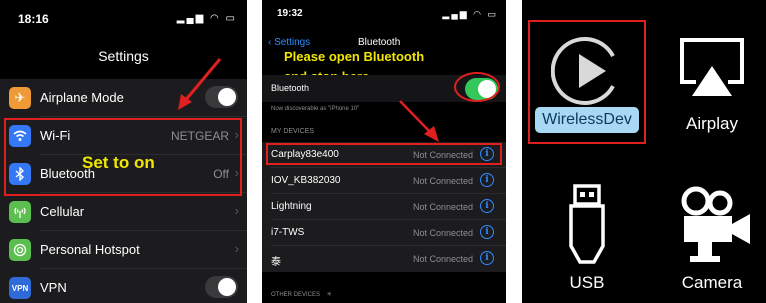  Describe the element at coordinates (90, 249) in the screenshot. I see `row-label: Personal Hotspot` at that location.